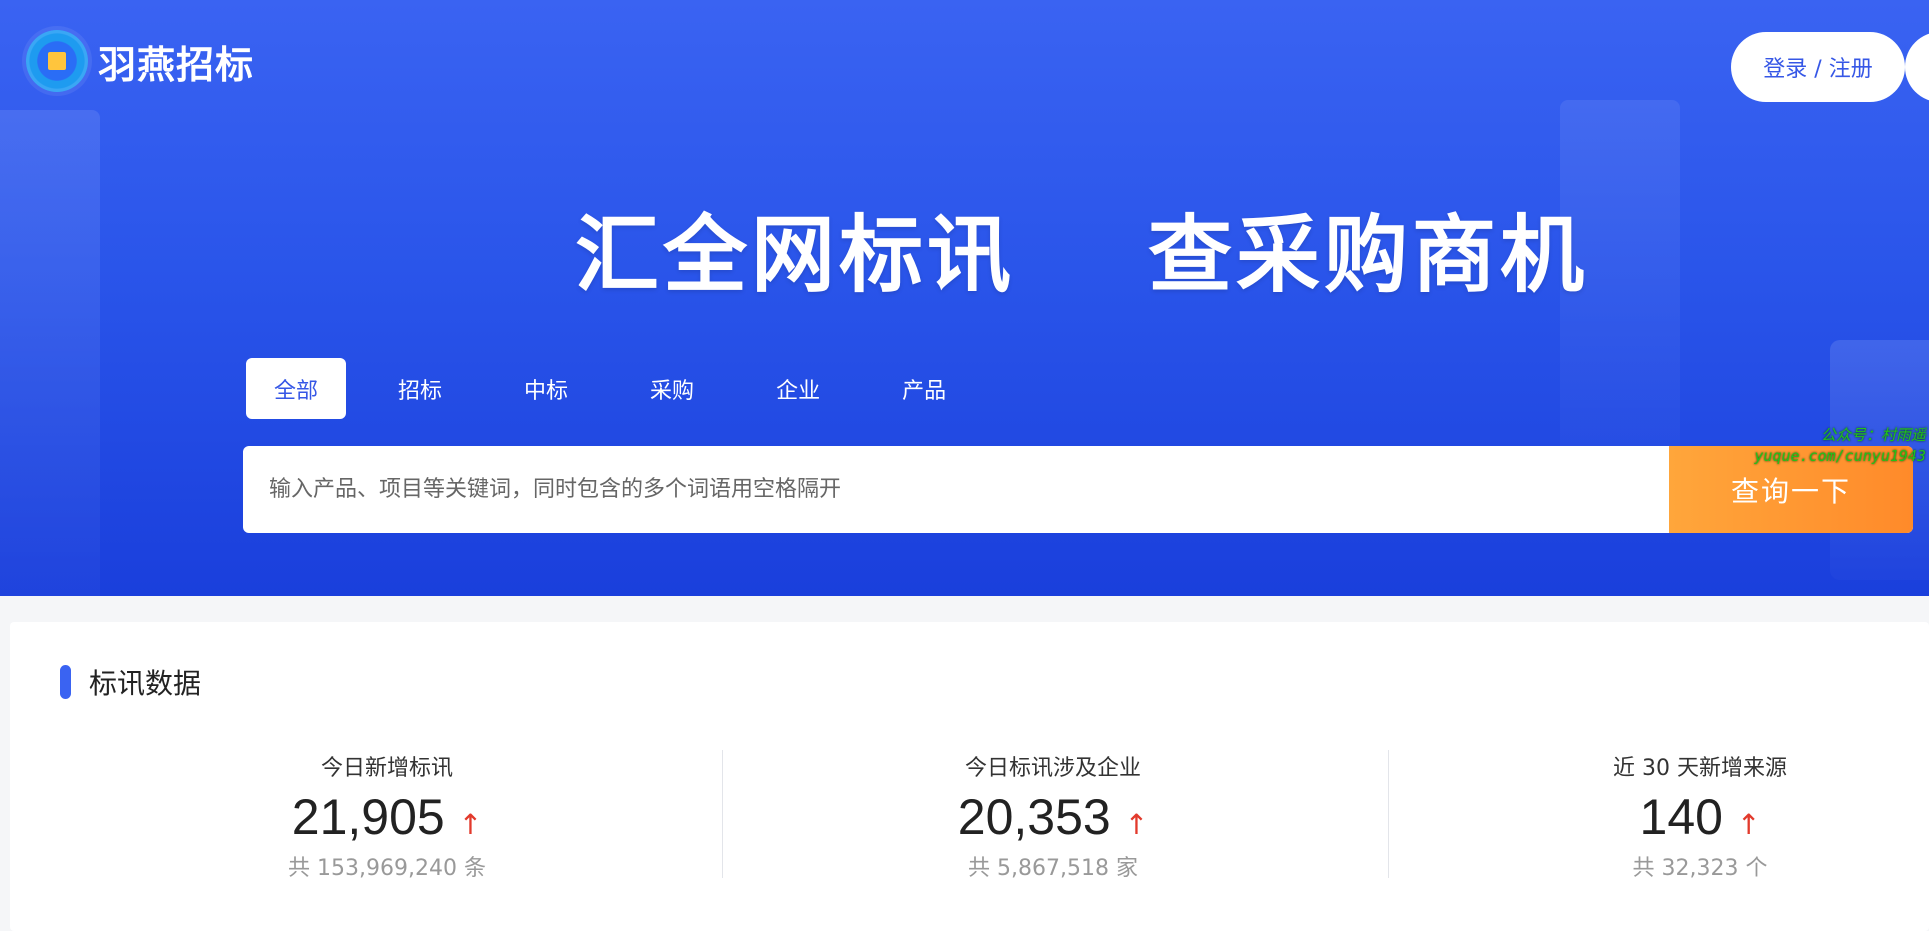  I want to click on stat-total: 共 153,969,240 条, so click(387, 868).